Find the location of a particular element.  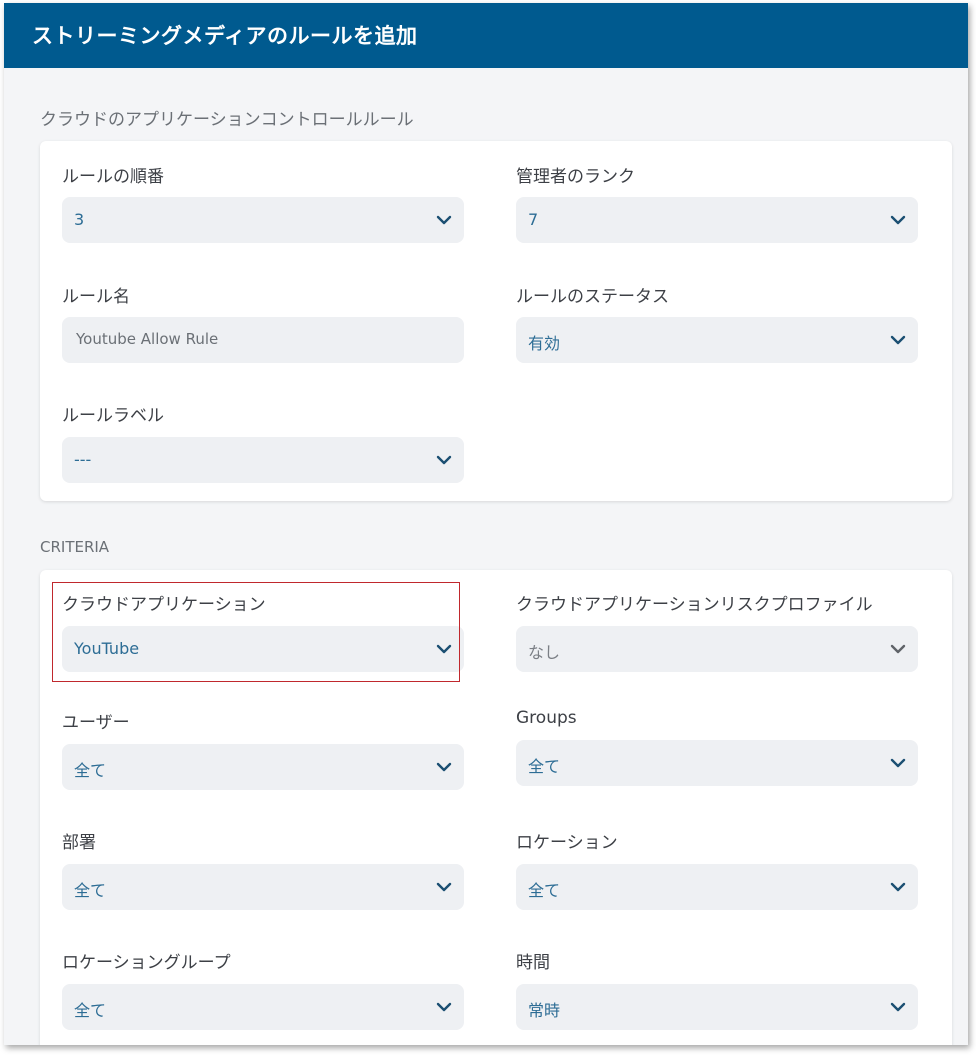

cloud-application-select: YouTube is located at coordinates (263, 649).